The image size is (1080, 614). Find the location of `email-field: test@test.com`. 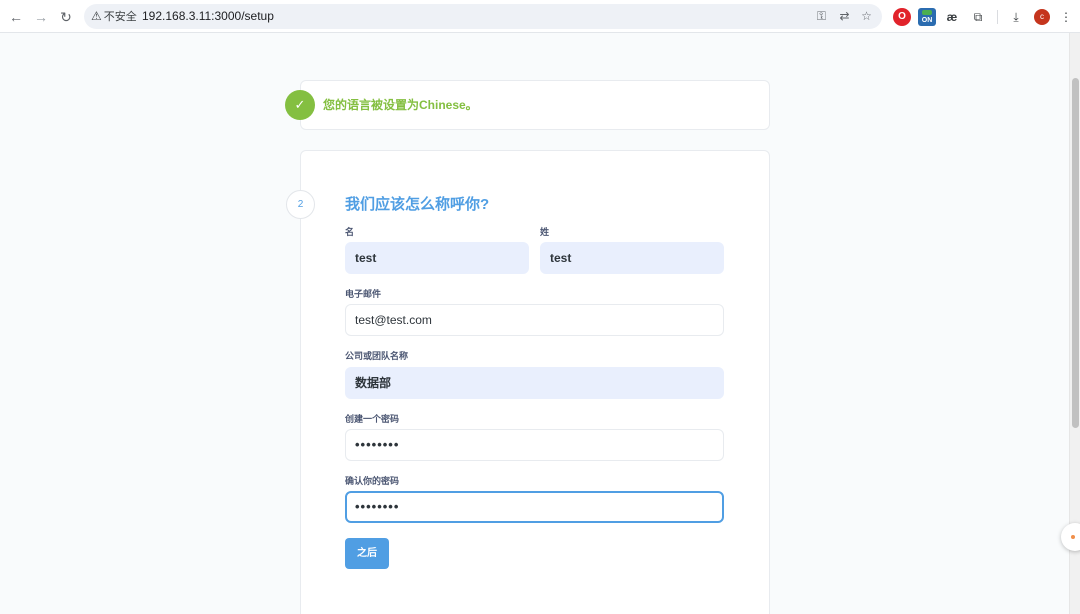

email-field: test@test.com is located at coordinates (534, 320).